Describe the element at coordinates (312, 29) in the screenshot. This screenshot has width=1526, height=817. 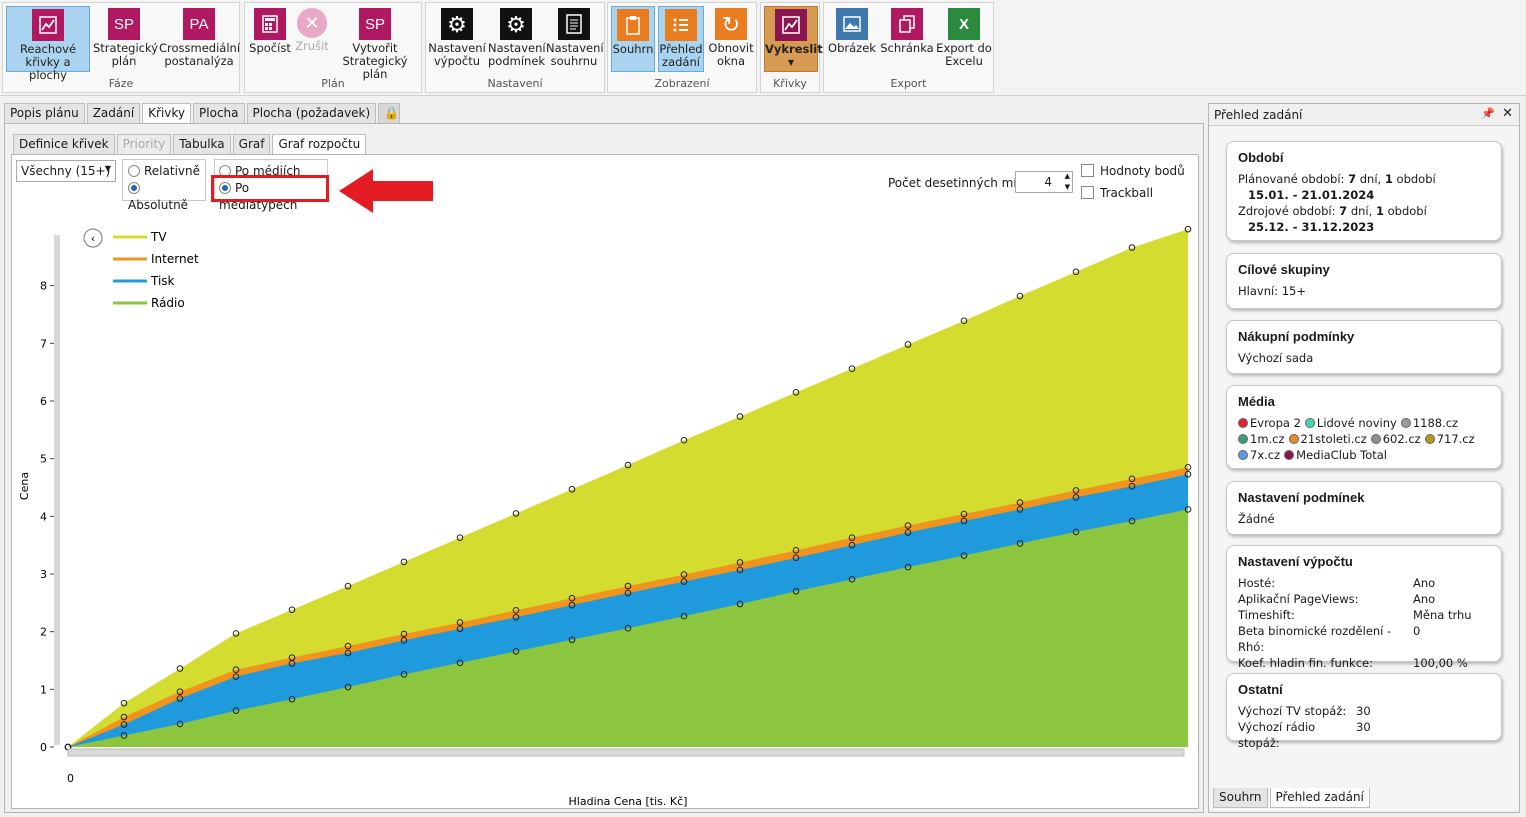
I see `cancel-button: ✕ Zrušit` at that location.